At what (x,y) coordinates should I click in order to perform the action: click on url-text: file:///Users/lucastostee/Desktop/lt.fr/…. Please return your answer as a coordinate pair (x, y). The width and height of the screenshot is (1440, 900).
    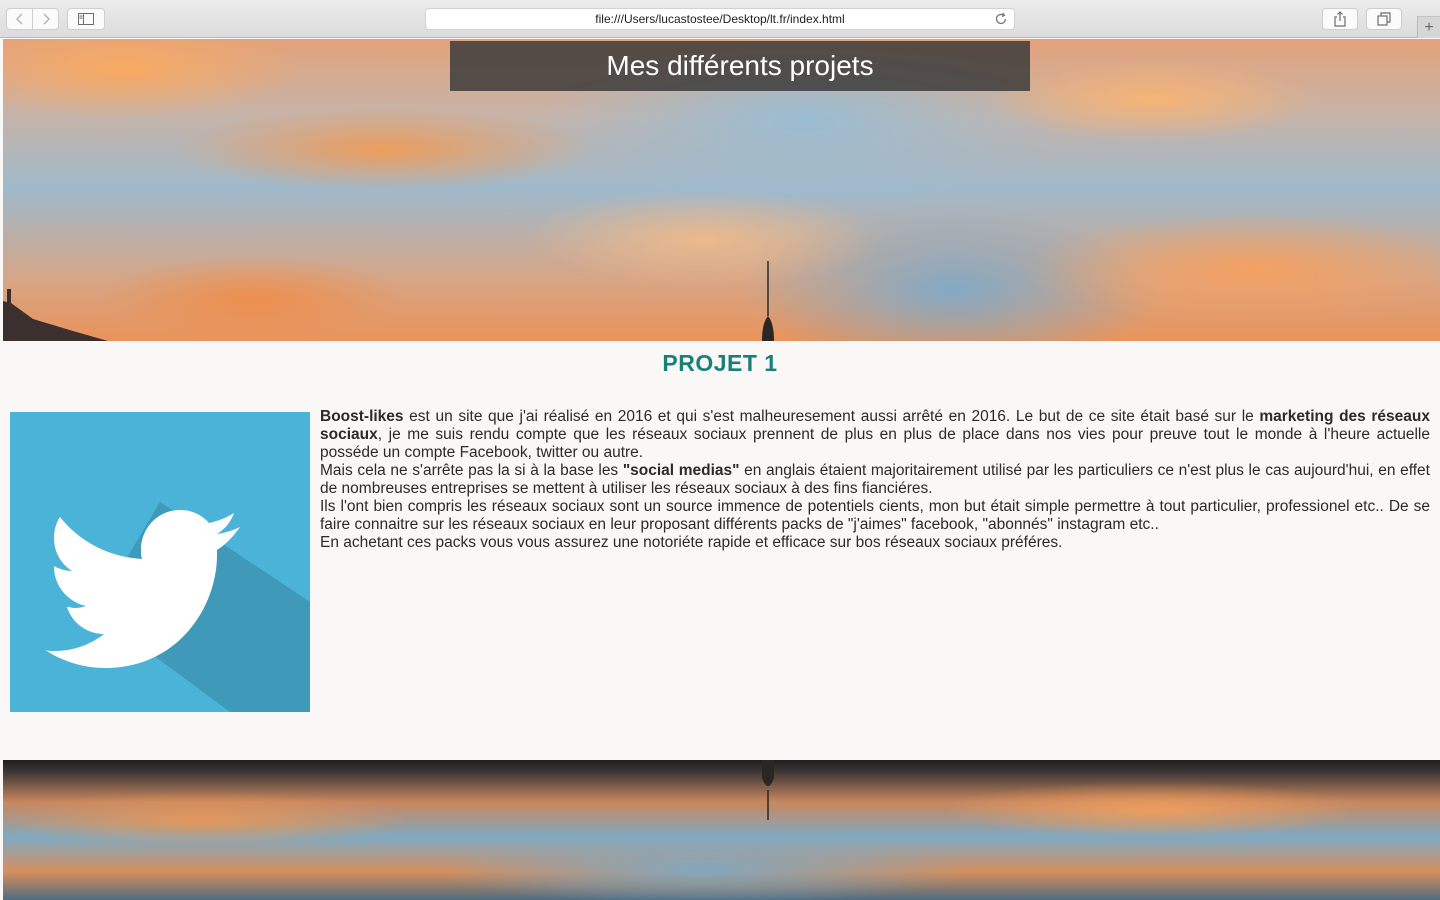
    Looking at the image, I should click on (720, 19).